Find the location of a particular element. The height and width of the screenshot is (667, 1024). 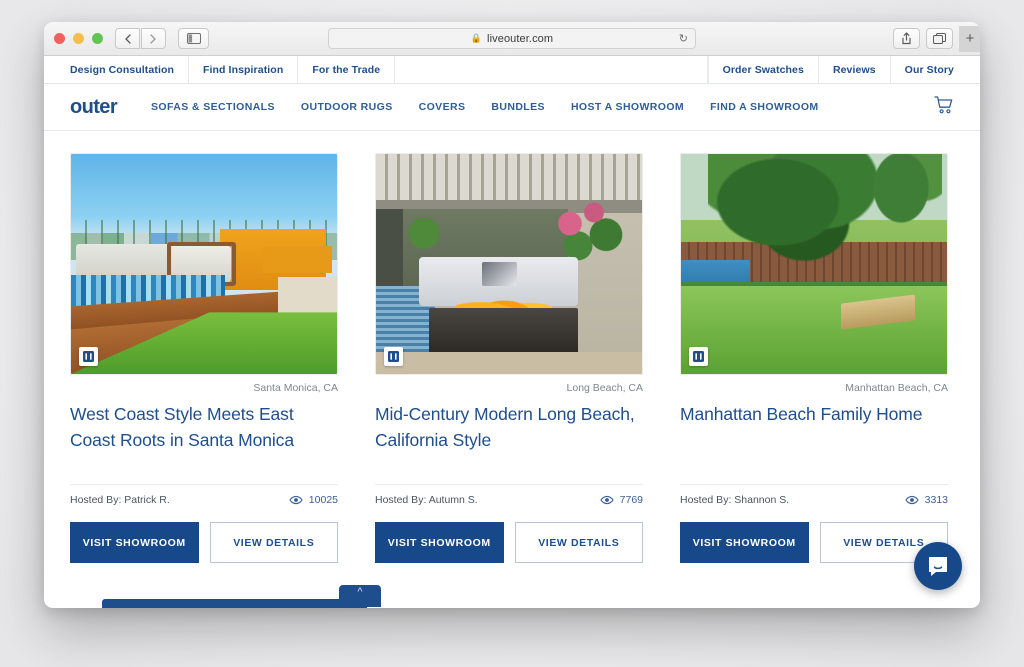

util-link-find-inspiration: Find Inspiration is located at coordinates (244, 69).